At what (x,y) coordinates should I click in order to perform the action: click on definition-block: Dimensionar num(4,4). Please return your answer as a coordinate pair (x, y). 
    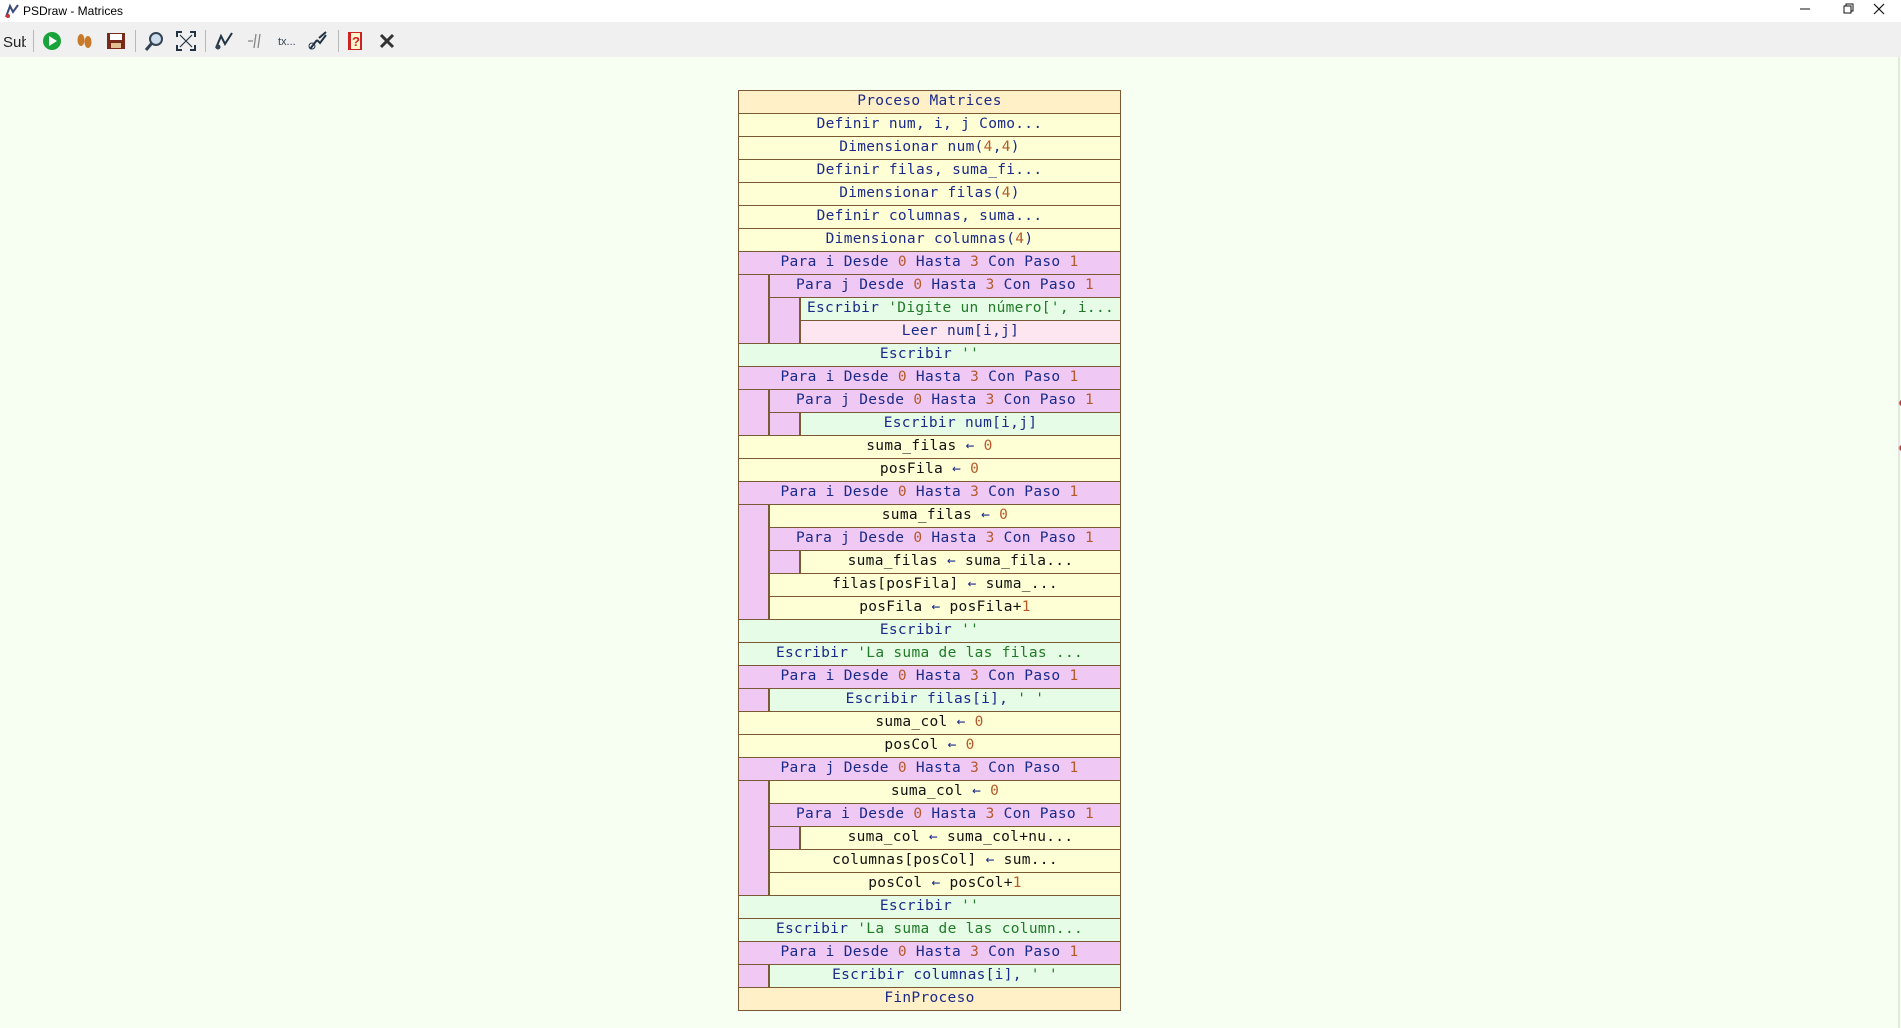
    Looking at the image, I should click on (929, 148).